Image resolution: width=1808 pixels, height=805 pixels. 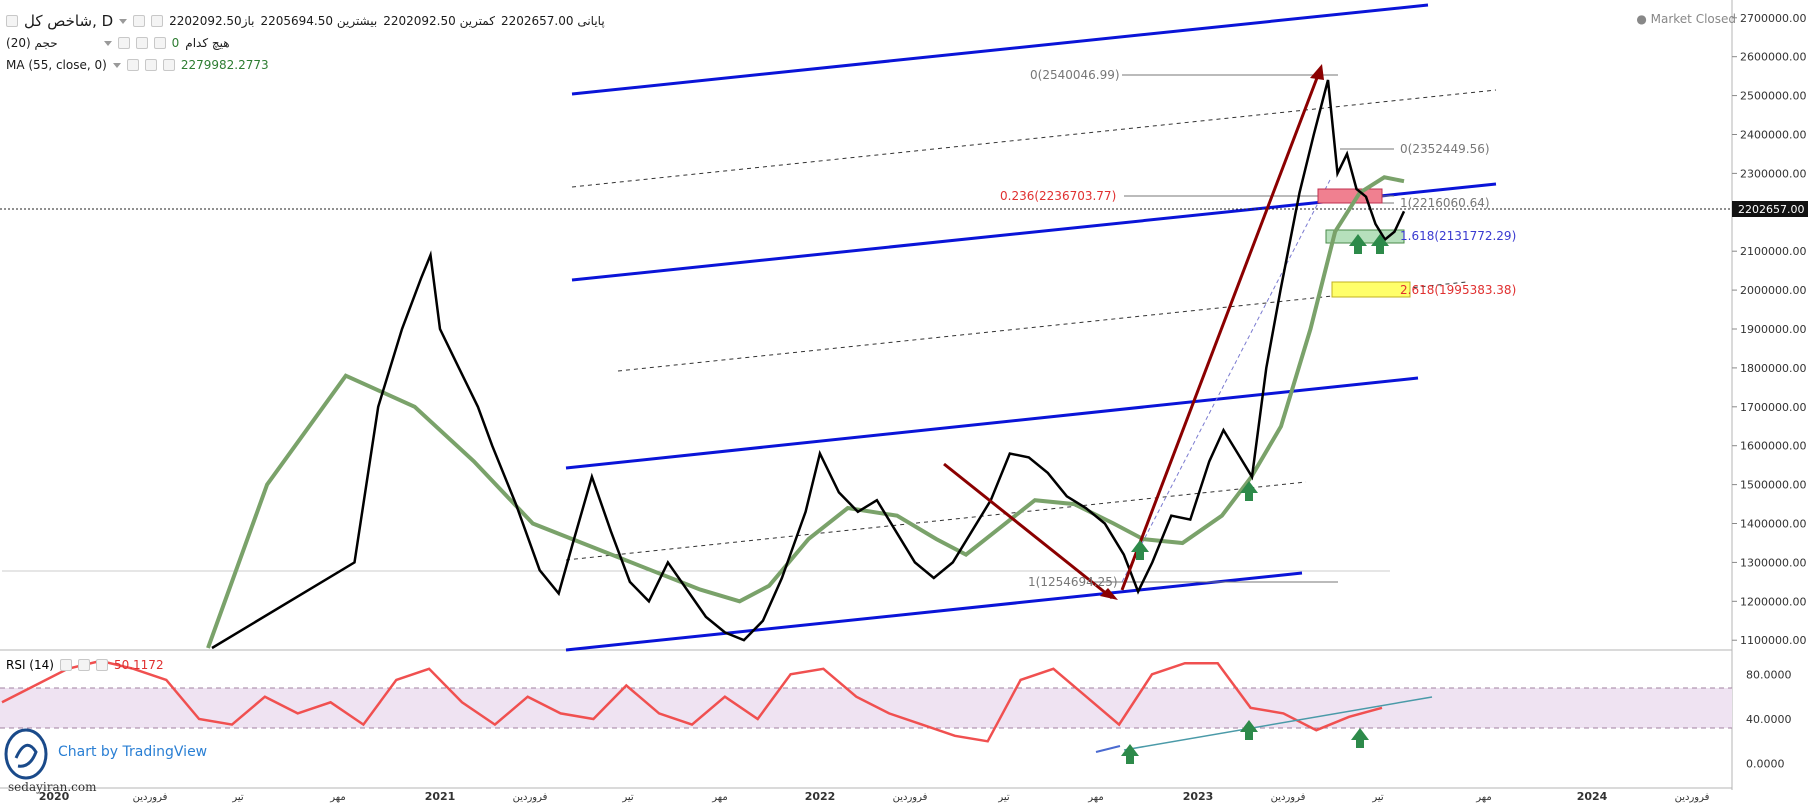 What do you see at coordinates (1773, 57) in the screenshot?
I see `y-tick-label: 2600000.00` at bounding box center [1773, 57].